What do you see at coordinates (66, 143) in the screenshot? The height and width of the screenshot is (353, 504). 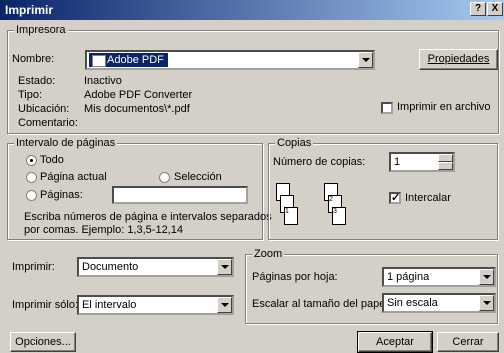 I see `page-range-legend: Intervalo de páginas` at bounding box center [66, 143].